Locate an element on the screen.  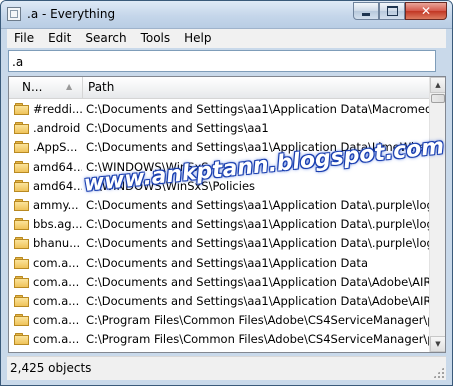
scroll-down-icon: ▼ is located at coordinates (437, 344).